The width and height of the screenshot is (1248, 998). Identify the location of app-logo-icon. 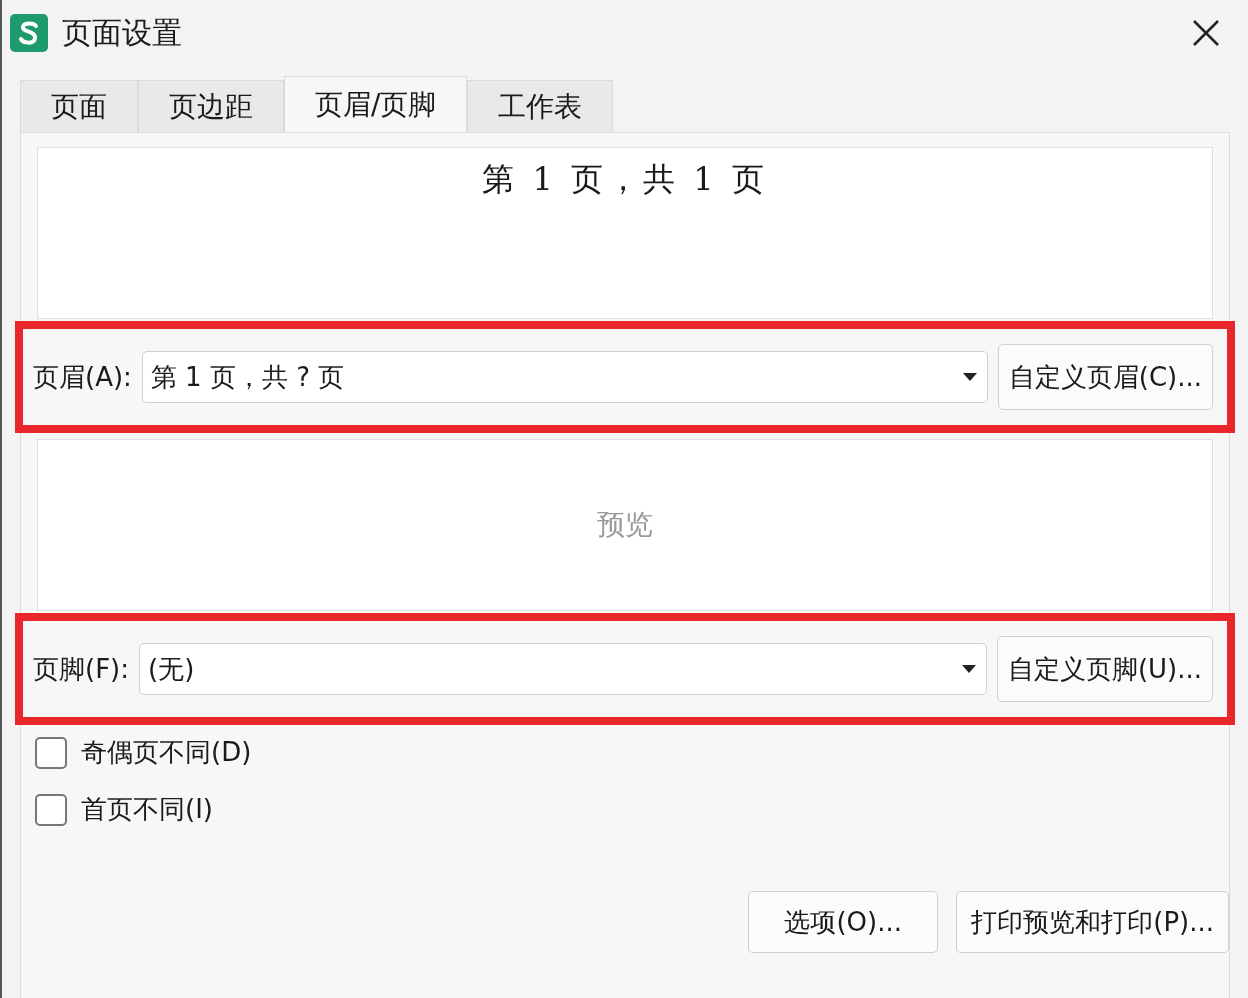
(29, 33).